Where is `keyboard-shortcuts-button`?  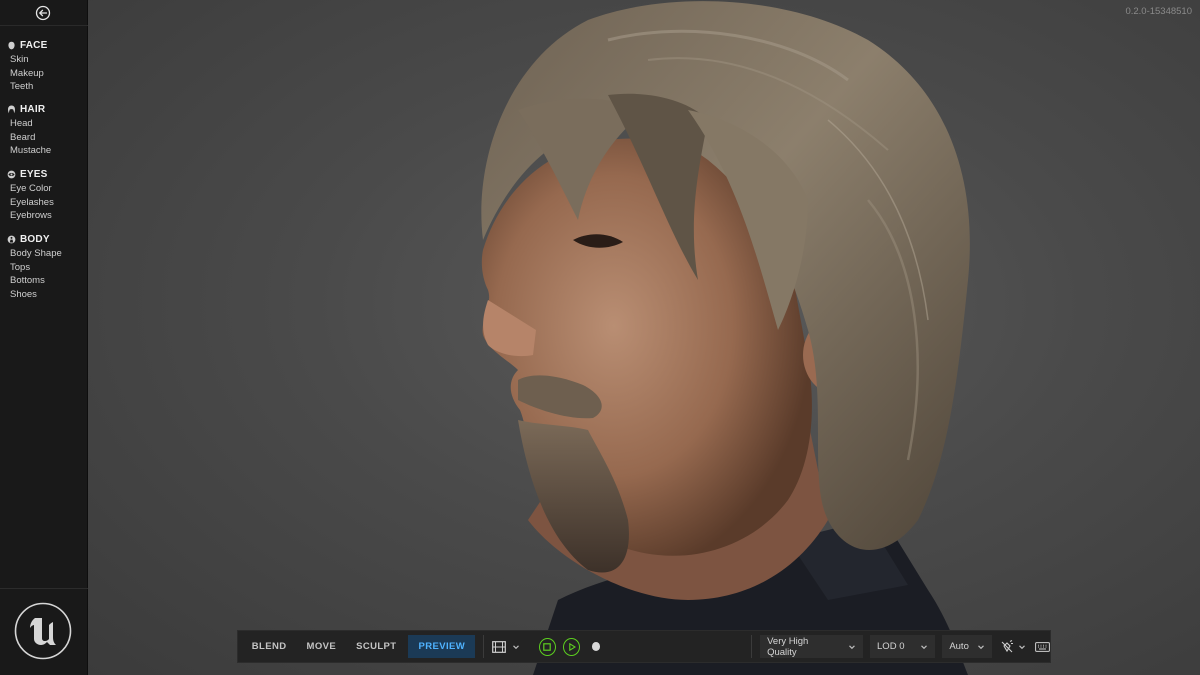
keyboard-shortcuts-button is located at coordinates (1042, 646).